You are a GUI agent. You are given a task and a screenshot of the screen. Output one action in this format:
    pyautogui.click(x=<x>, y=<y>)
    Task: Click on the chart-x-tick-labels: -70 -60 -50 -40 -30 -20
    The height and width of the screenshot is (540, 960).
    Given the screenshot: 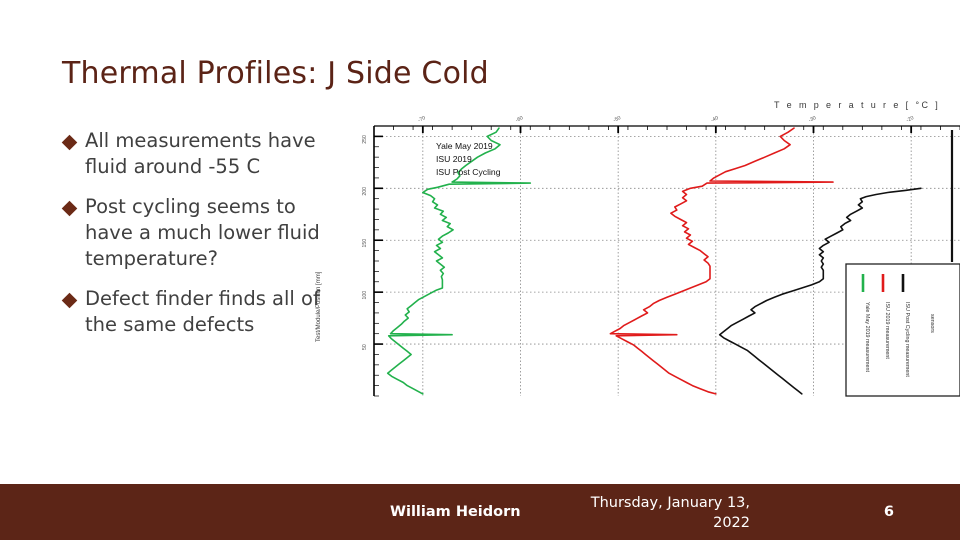 What is the action you would take?
    pyautogui.click(x=666, y=119)
    